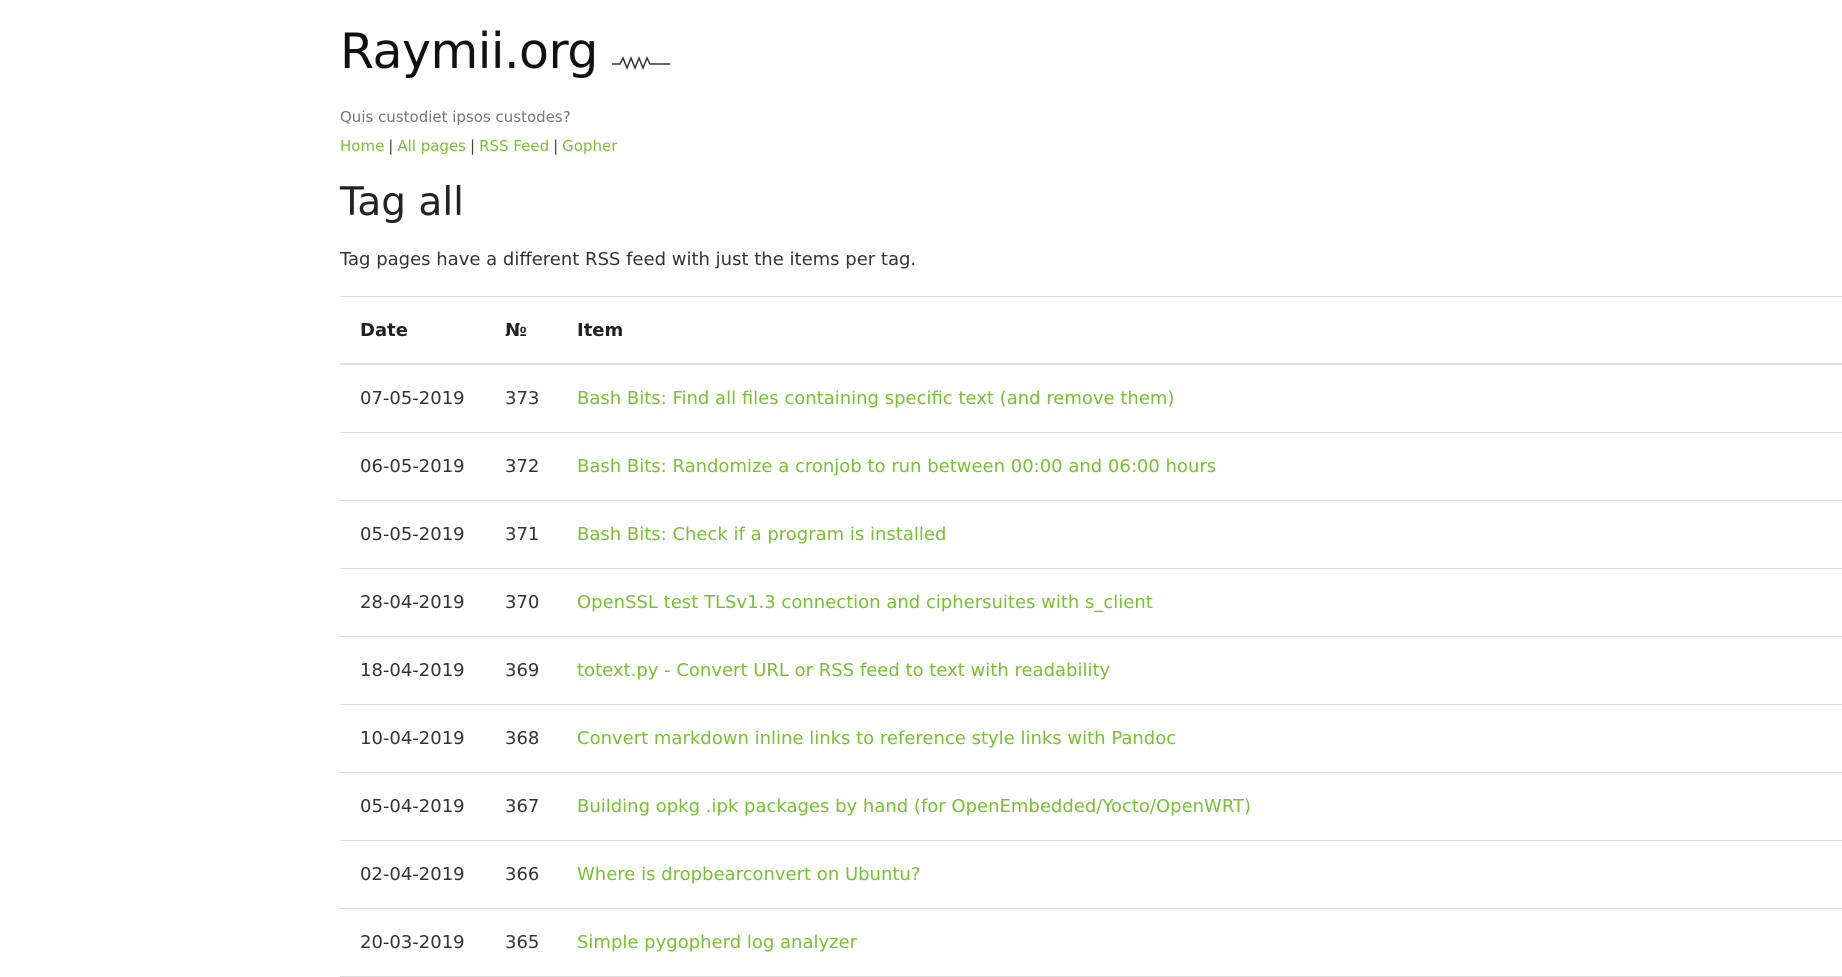 Image resolution: width=1842 pixels, height=977 pixels. I want to click on post-number: 369, so click(541, 670).